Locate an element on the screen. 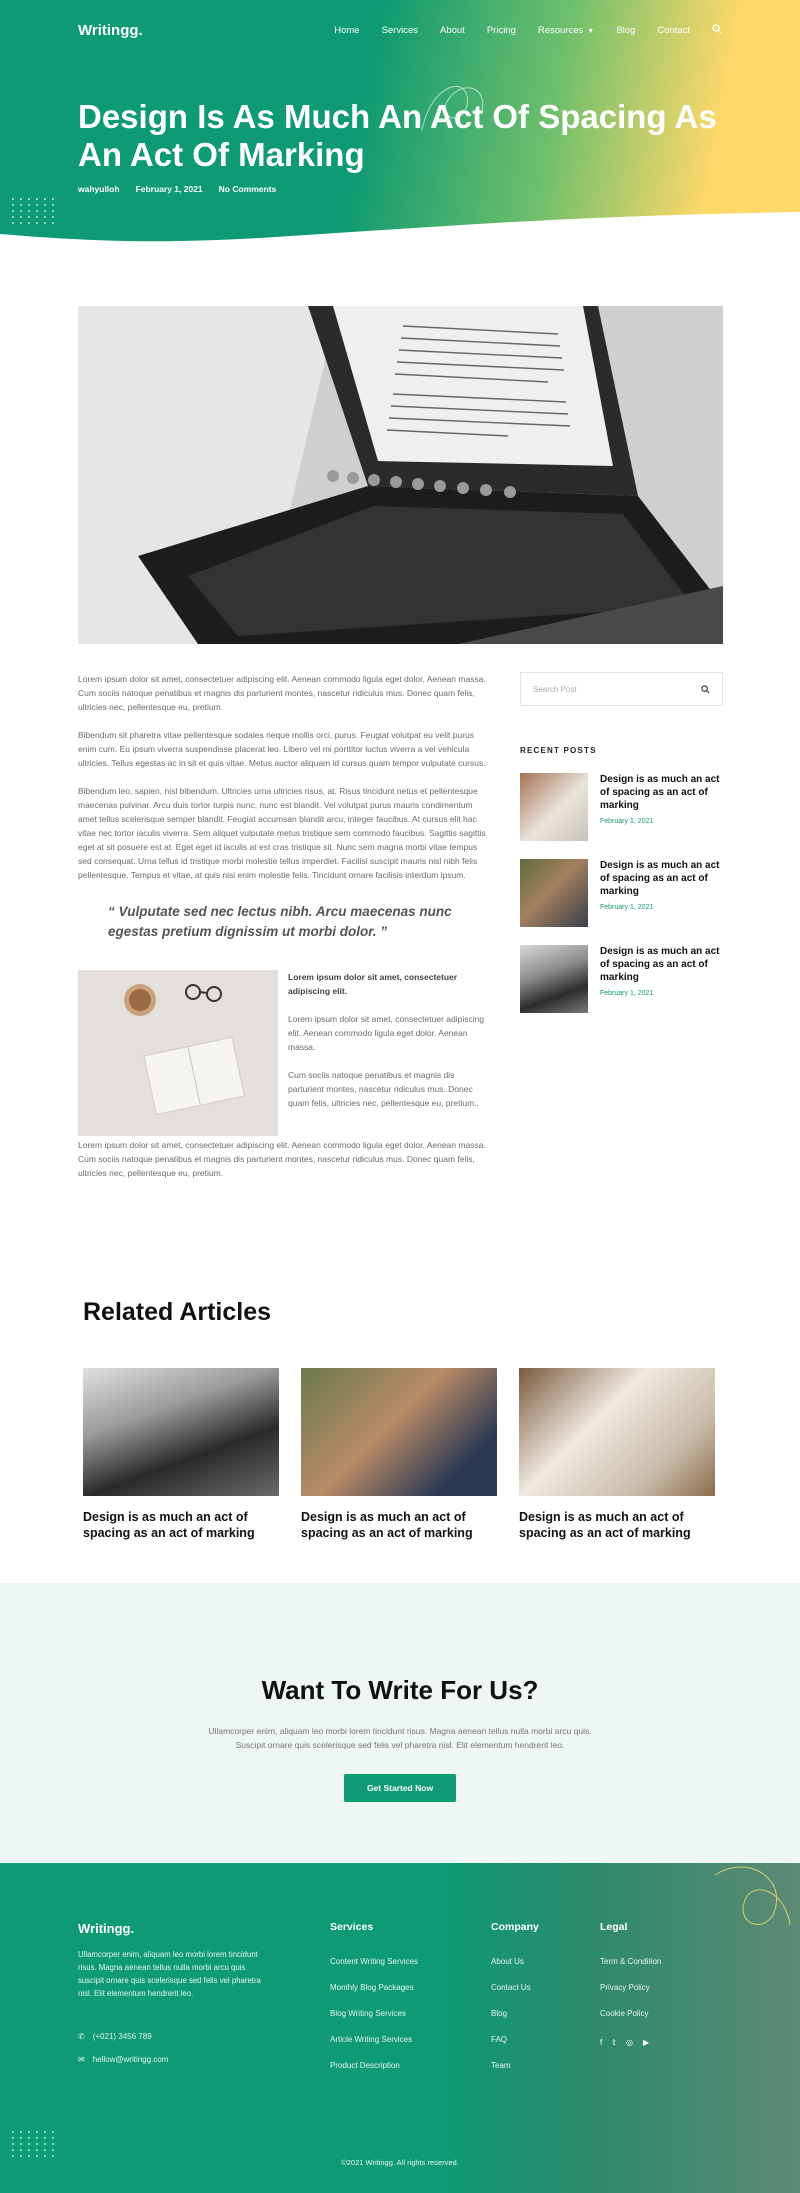 The width and height of the screenshot is (800, 2193). post-meta: wahyulloh February 1, 2021 No Comments is located at coordinates (177, 189).